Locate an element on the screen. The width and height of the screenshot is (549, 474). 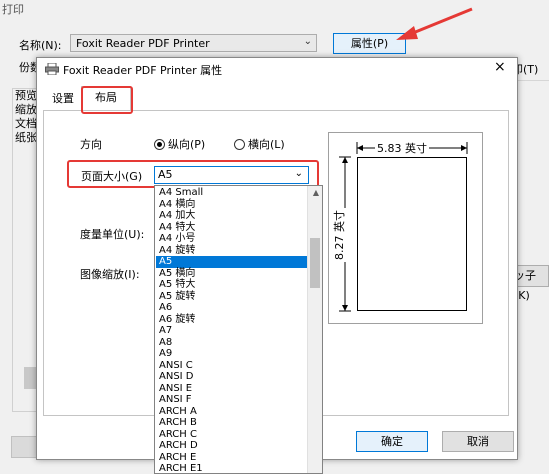
portrait-label: 纵向(P) is located at coordinates (186, 144).